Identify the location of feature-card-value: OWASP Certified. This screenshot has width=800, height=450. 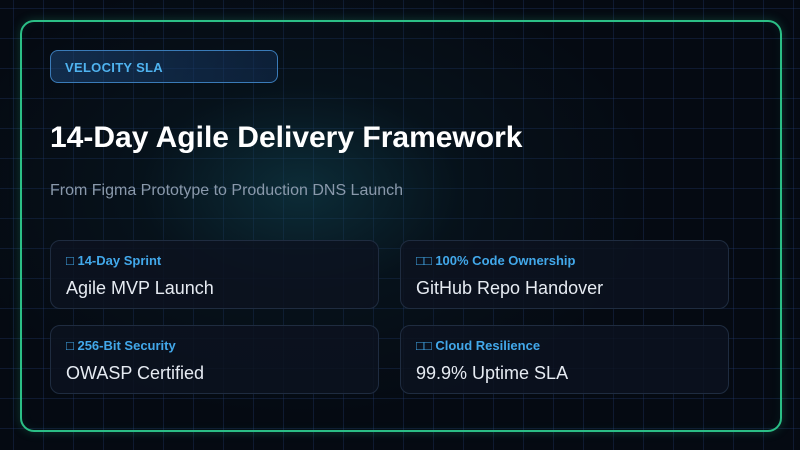
(135, 373).